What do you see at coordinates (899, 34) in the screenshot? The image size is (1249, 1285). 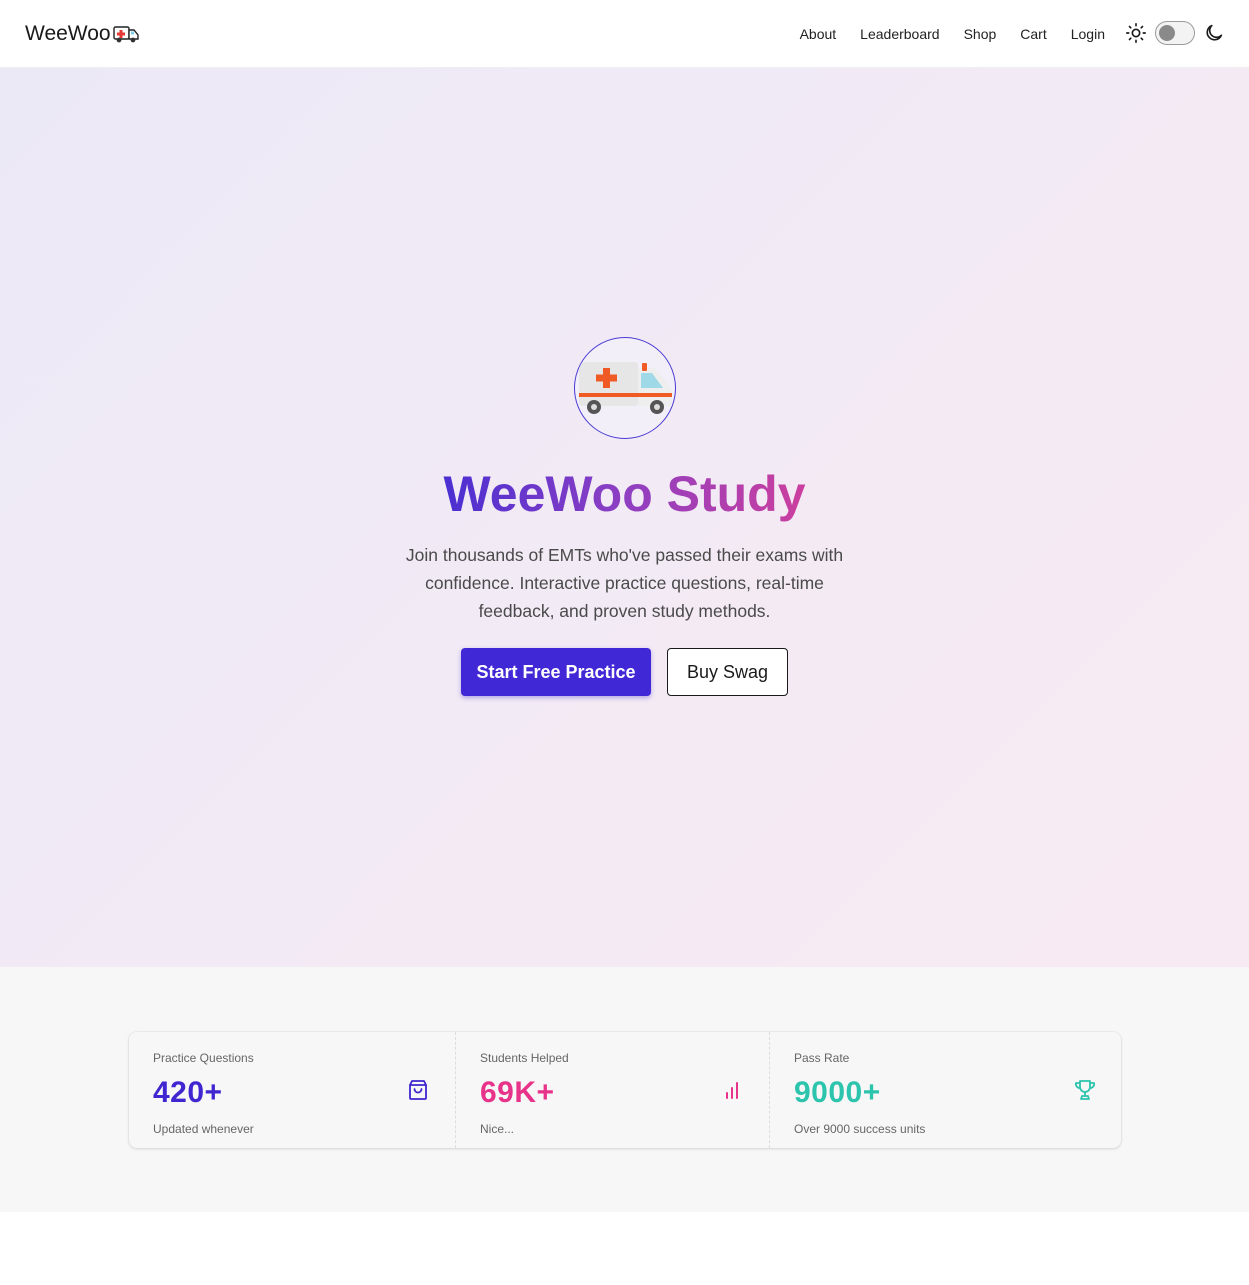 I see `nav-link-leaderboard: Leaderboard` at bounding box center [899, 34].